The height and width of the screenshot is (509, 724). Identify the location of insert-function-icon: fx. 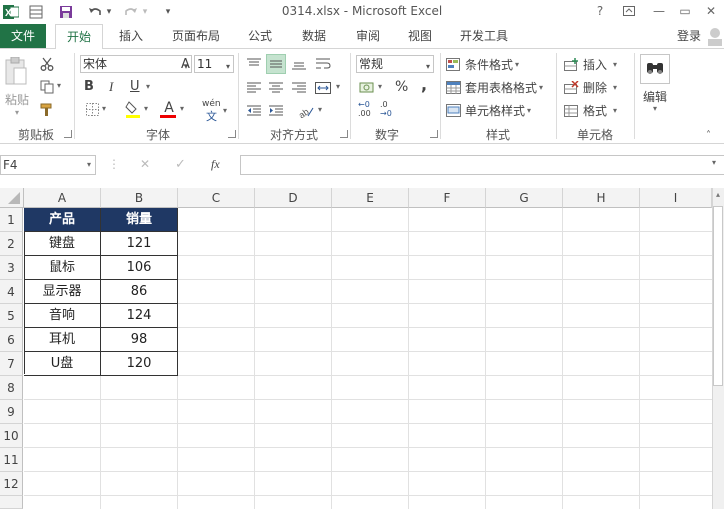
(215, 164).